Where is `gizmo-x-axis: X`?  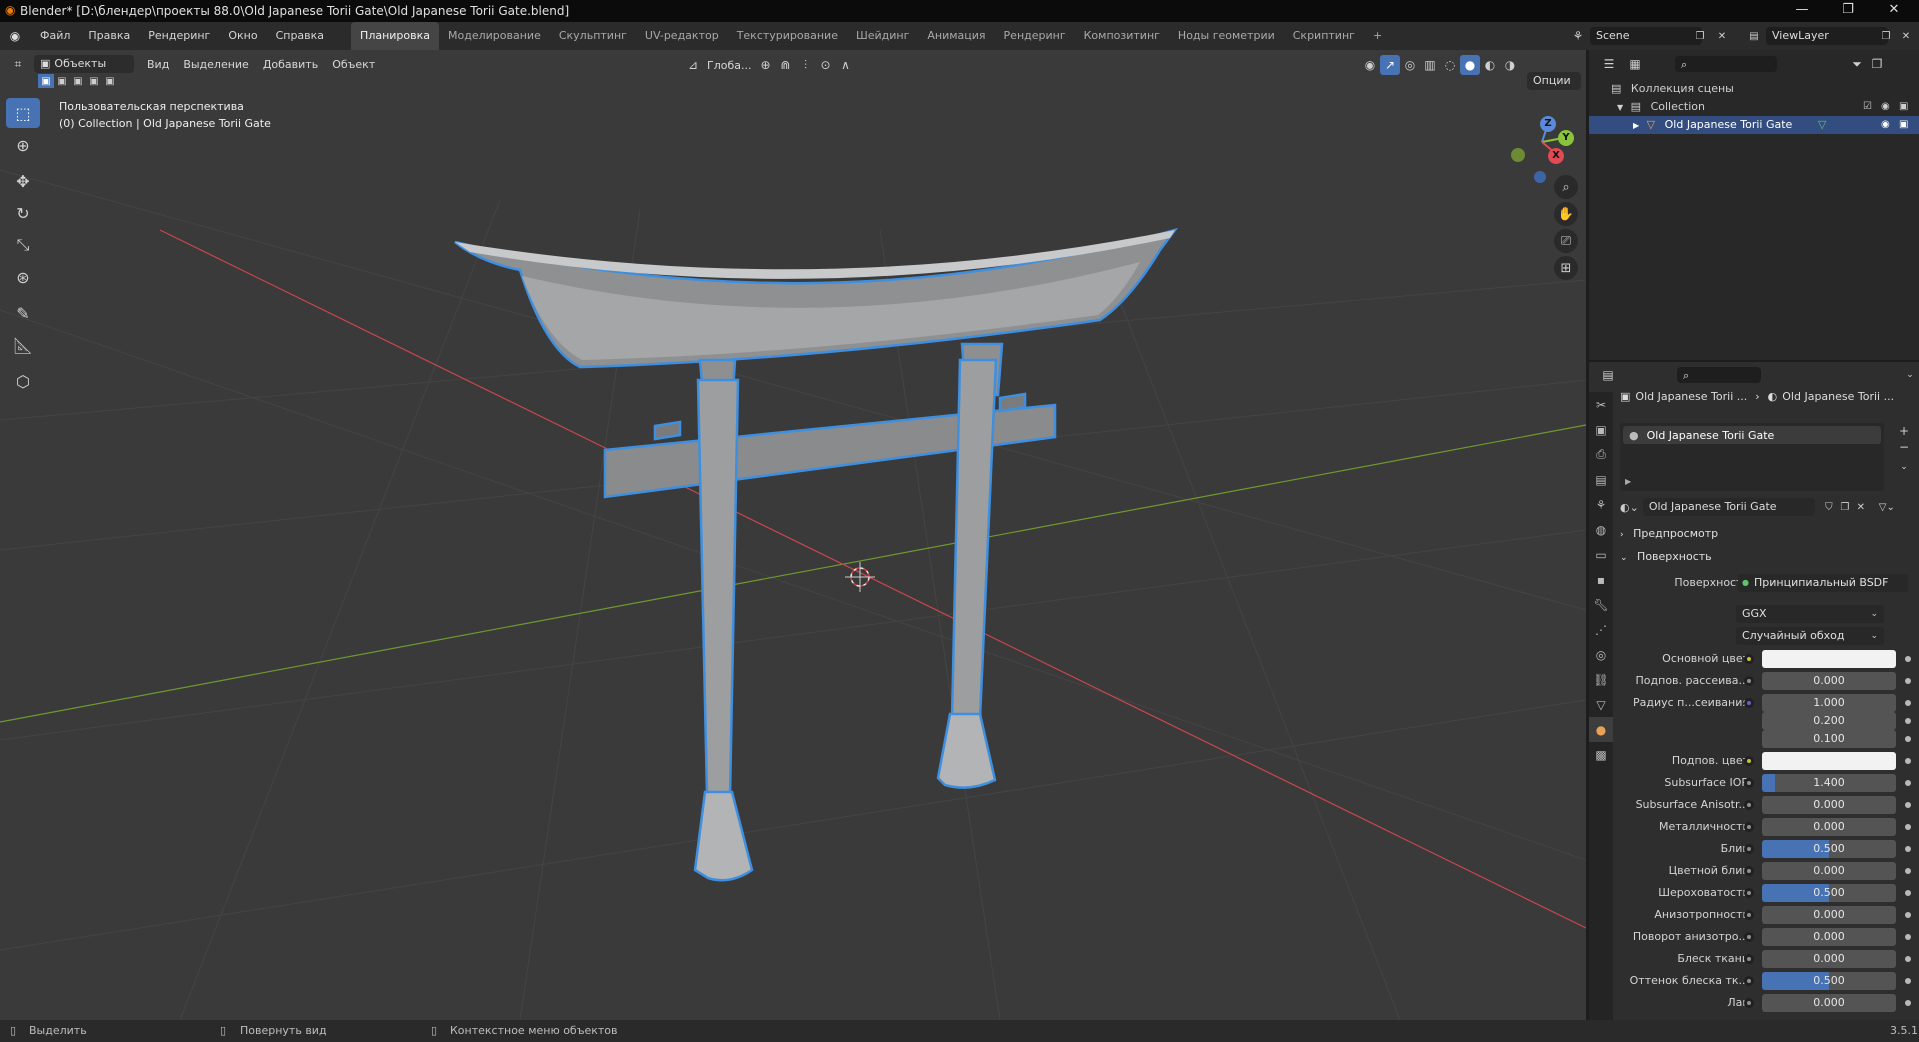 gizmo-x-axis: X is located at coordinates (1556, 156).